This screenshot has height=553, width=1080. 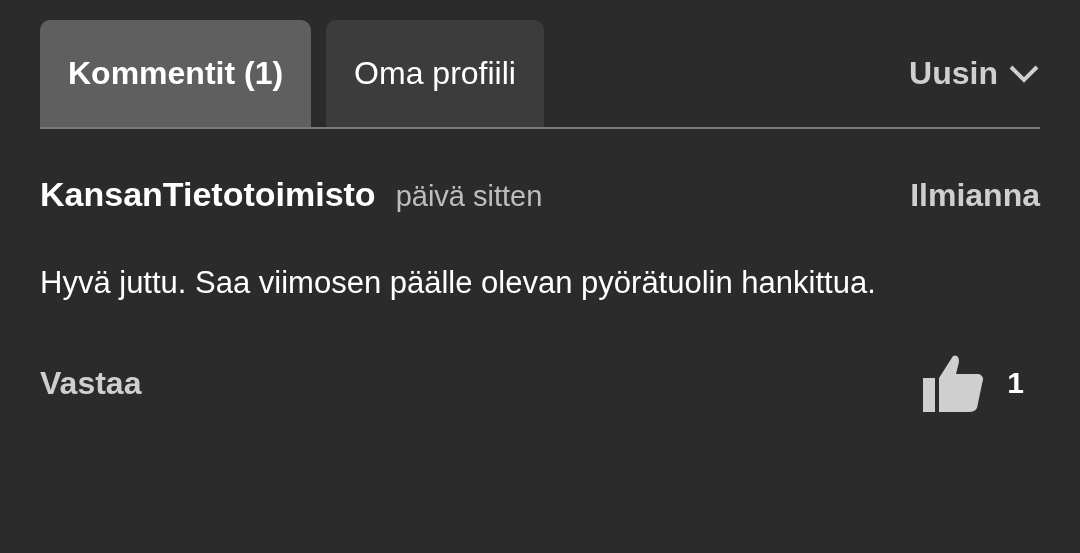 I want to click on tab: Oma profiili, so click(x=435, y=73).